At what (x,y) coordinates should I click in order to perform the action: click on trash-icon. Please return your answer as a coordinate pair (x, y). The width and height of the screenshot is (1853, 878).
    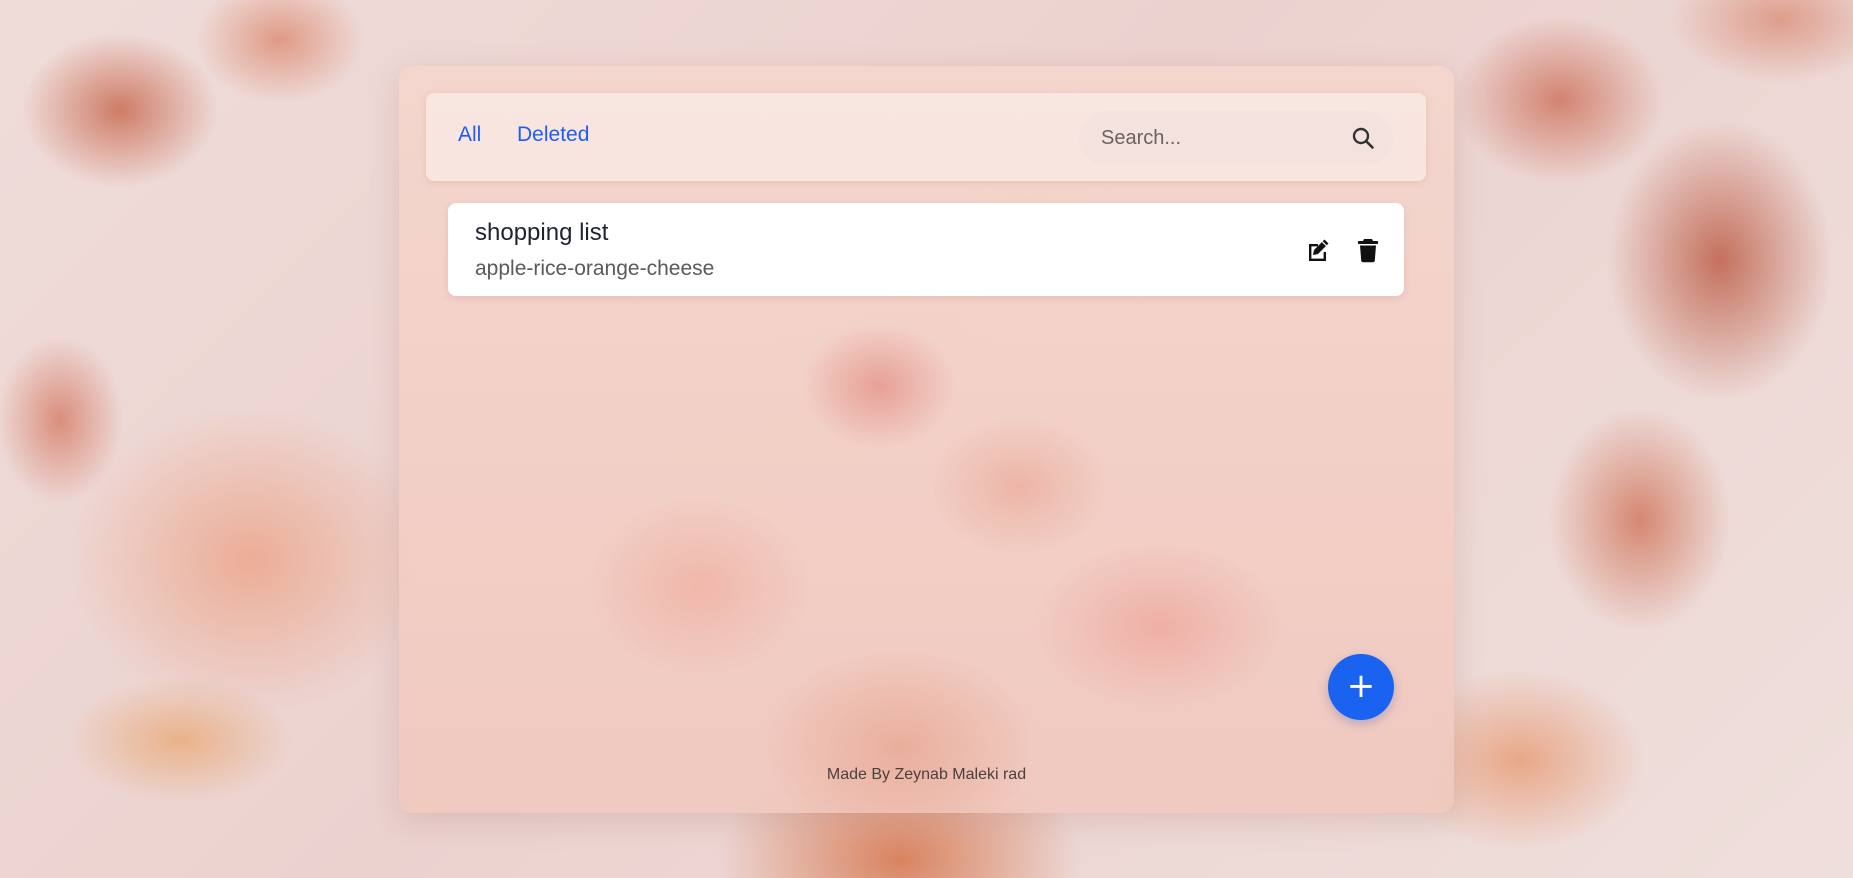
    Looking at the image, I should click on (1368, 250).